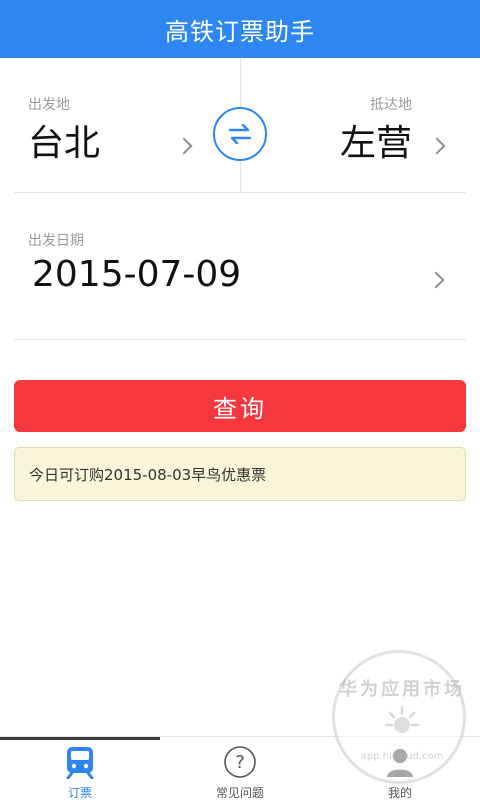 This screenshot has width=480, height=800. Describe the element at coordinates (49, 105) in the screenshot. I see `departure-label: 出发地` at that location.